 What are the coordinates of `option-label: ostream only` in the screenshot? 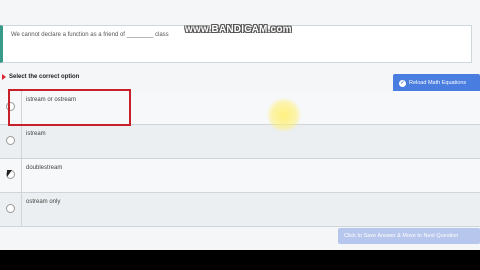 It's located at (43, 202).